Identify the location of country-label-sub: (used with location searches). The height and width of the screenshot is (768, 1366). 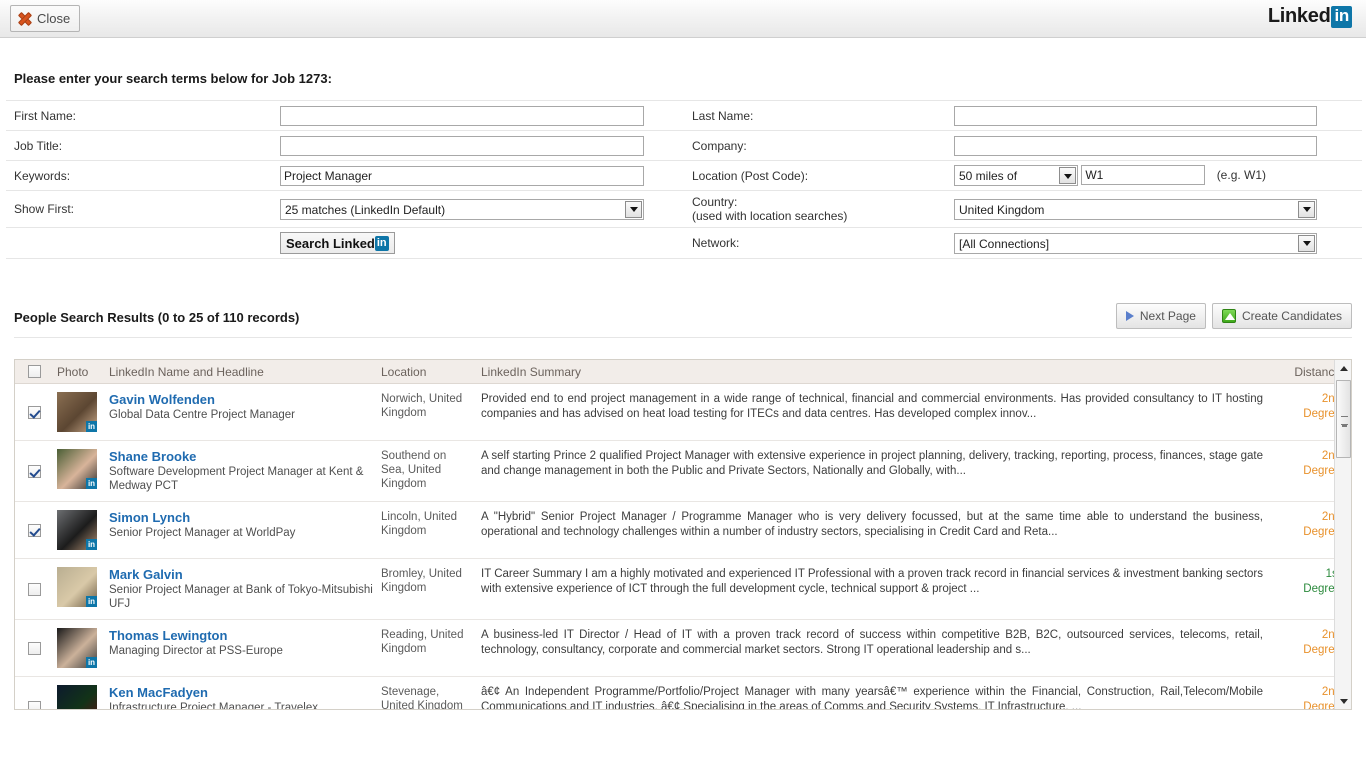
(770, 216).